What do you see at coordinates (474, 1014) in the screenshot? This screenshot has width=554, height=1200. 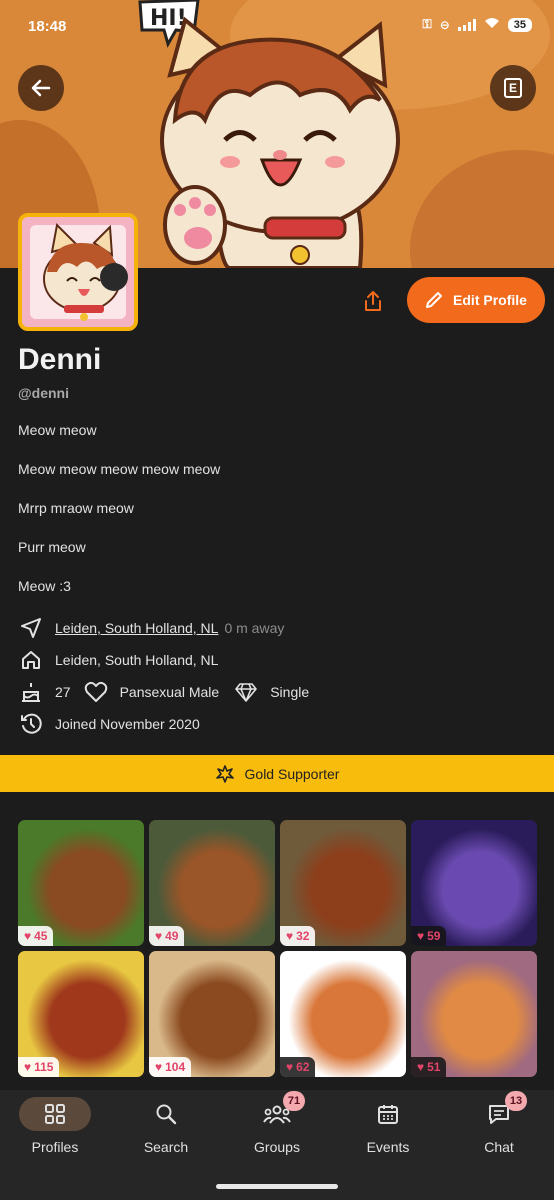 I see `photo-tile: ♥ 51` at bounding box center [474, 1014].